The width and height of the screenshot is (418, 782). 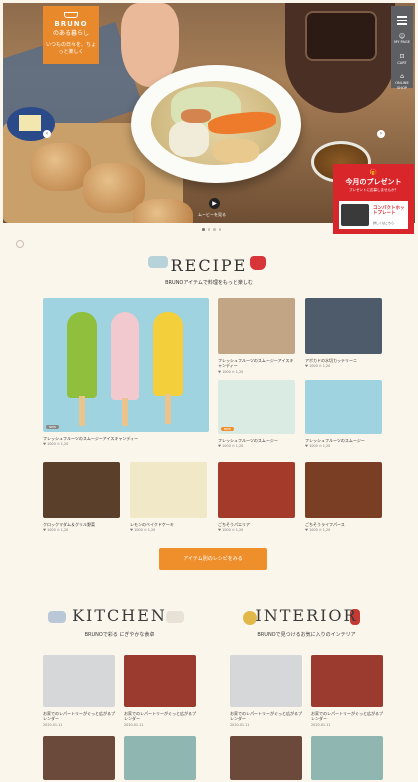 I want to click on promo-product-name: コンパクトホットプレート, so click(x=389, y=211).